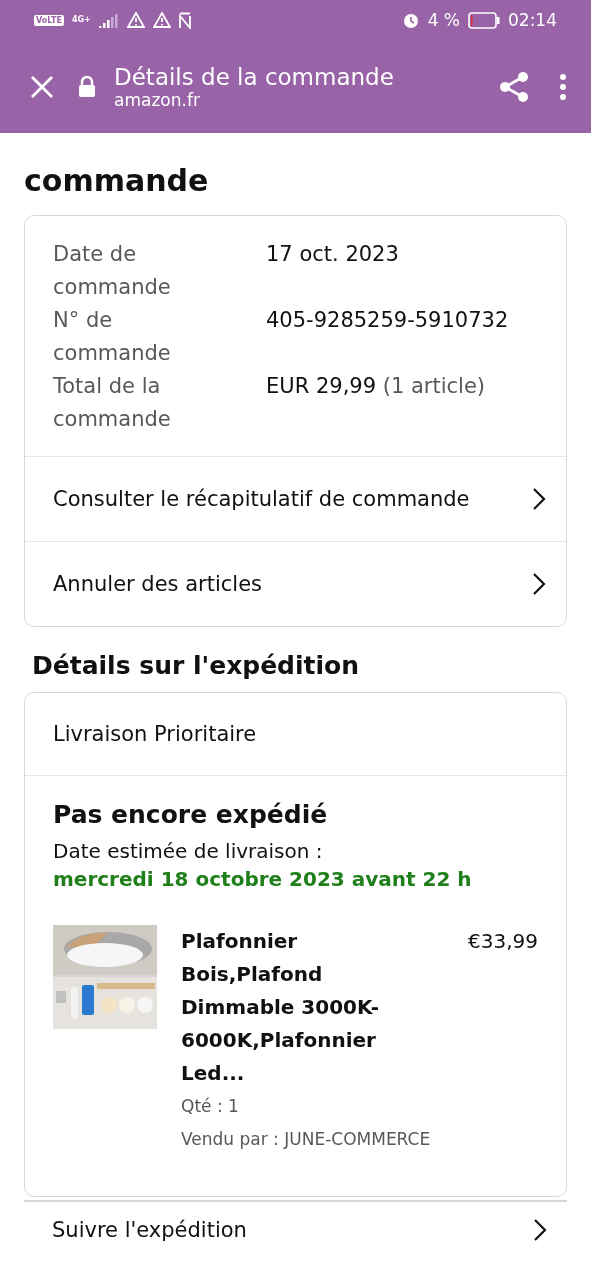 Image resolution: width=591 pixels, height=1280 pixels. I want to click on more-icon, so click(563, 86).